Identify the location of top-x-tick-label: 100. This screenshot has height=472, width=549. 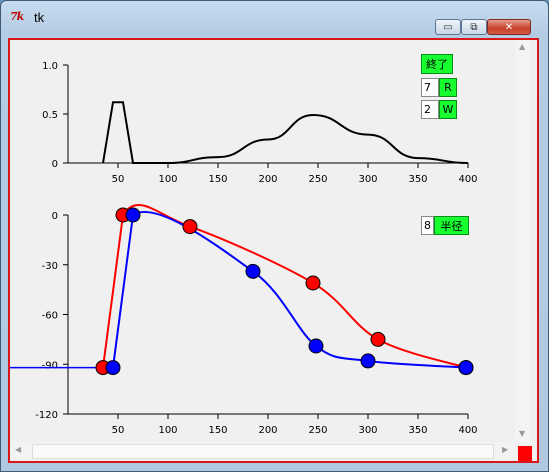
(167, 179).